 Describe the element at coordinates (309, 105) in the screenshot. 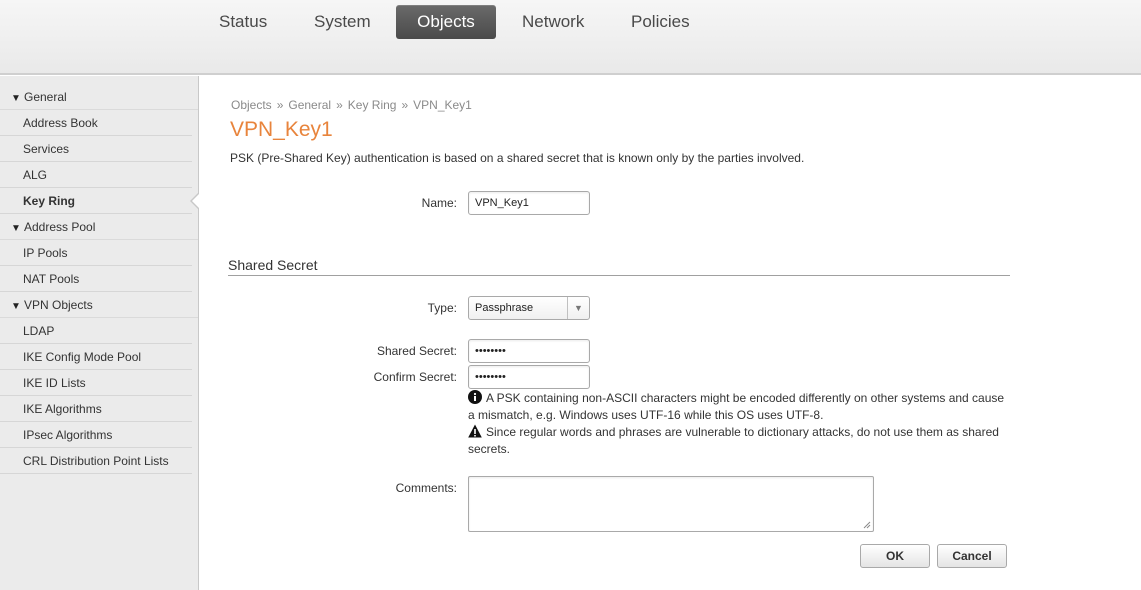

I see `breadcrumb-general: General` at that location.